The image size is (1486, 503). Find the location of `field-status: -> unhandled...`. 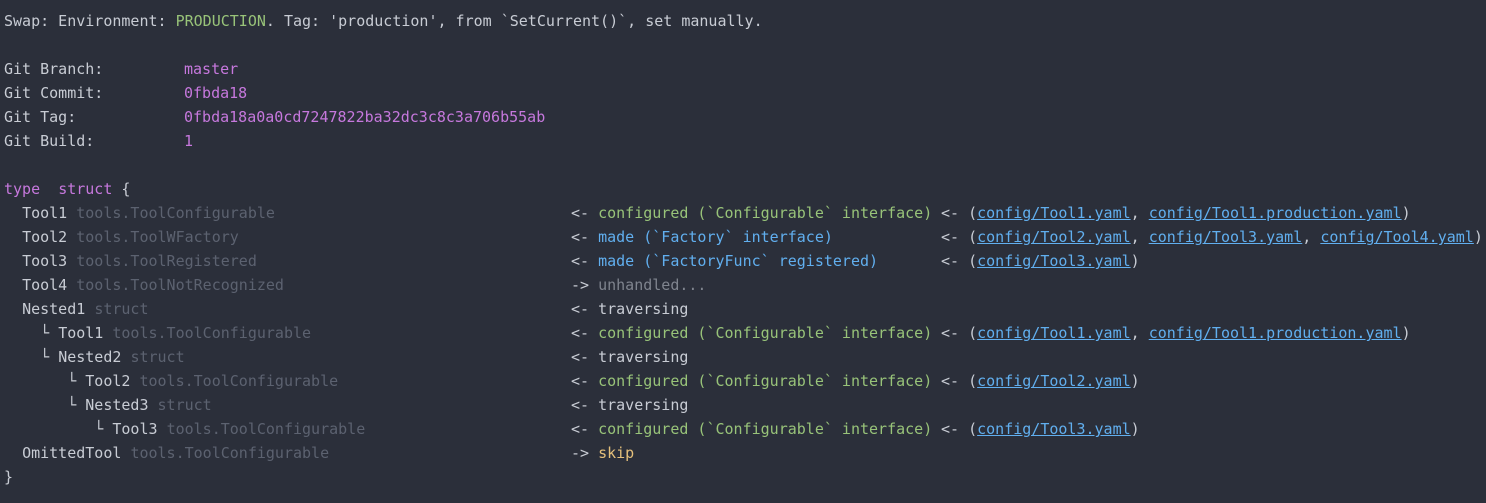

field-status: -> unhandled... is located at coordinates (638, 285).